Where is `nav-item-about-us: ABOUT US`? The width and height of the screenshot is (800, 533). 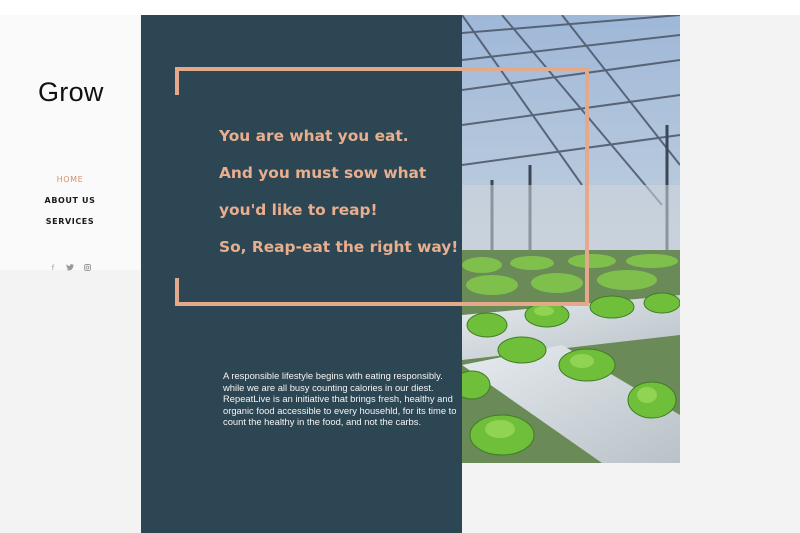 nav-item-about-us: ABOUT US is located at coordinates (70, 204).